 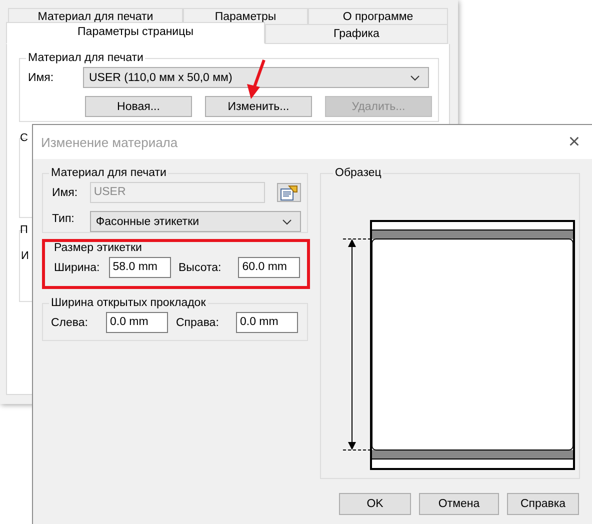 I want to click on field-label: И, so click(x=25, y=256).